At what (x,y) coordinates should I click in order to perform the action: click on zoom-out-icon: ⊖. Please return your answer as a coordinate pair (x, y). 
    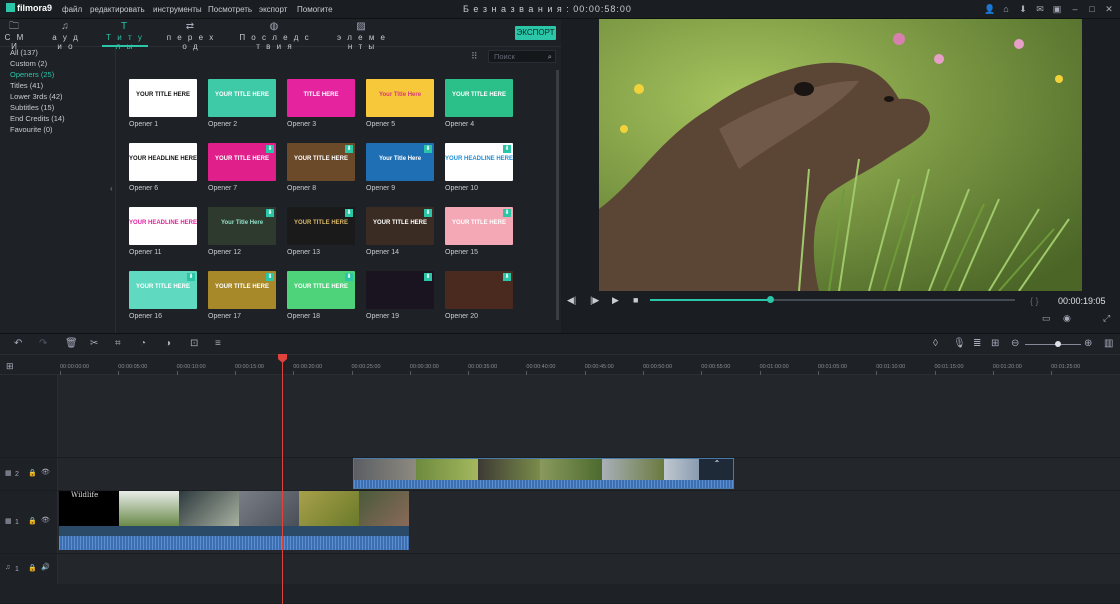
    Looking at the image, I should click on (1015, 343).